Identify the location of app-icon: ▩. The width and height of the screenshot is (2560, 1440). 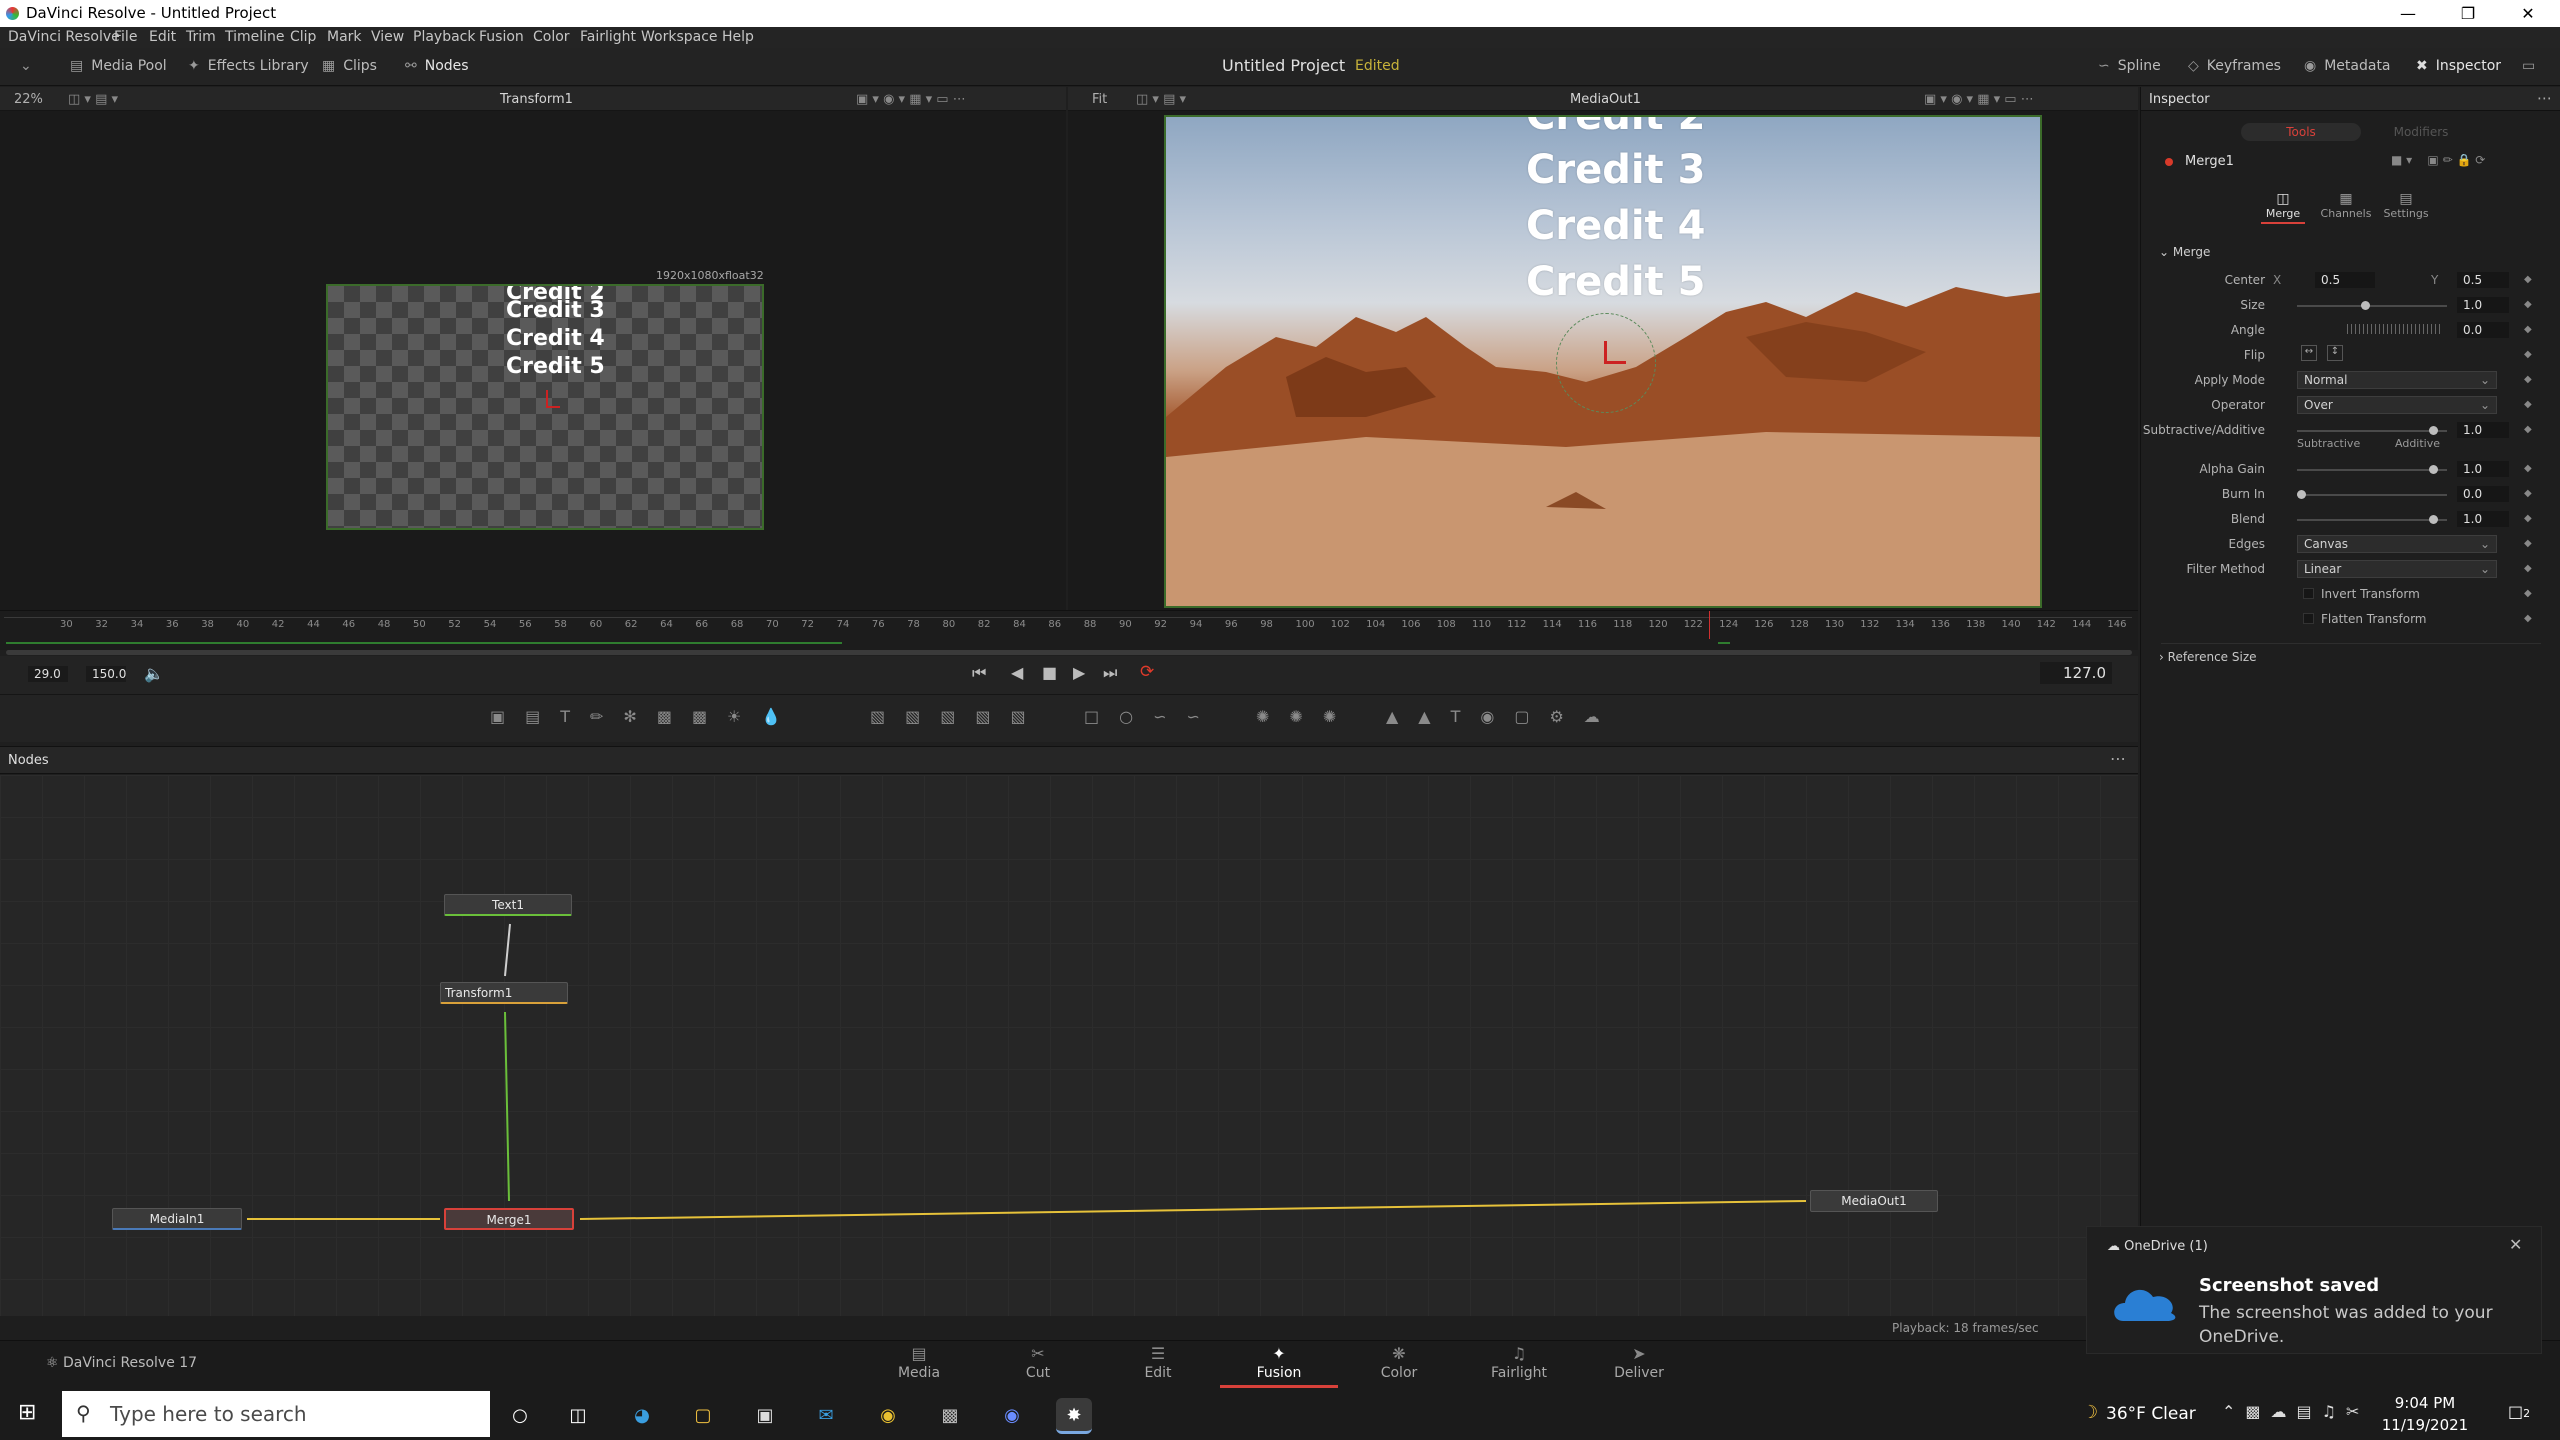
(950, 1416).